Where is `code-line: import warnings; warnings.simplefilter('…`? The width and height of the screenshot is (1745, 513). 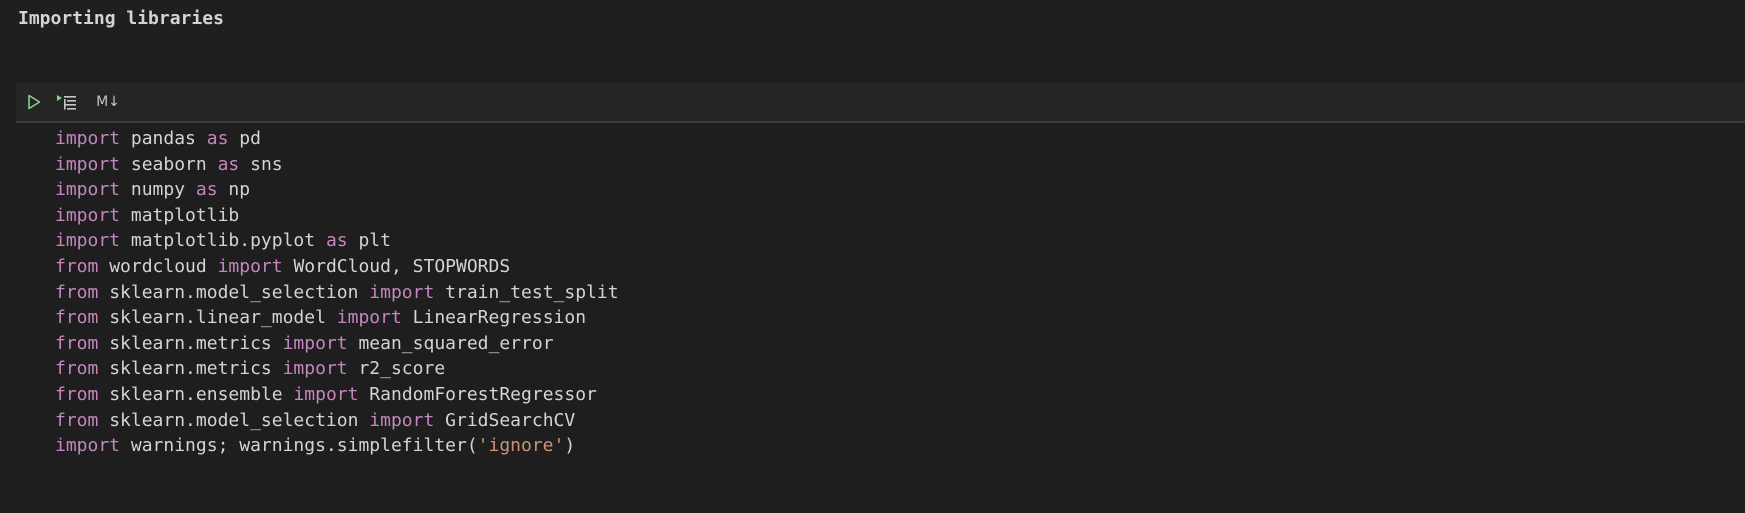
code-line: import warnings; warnings.simplefilter('… is located at coordinates (315, 446).